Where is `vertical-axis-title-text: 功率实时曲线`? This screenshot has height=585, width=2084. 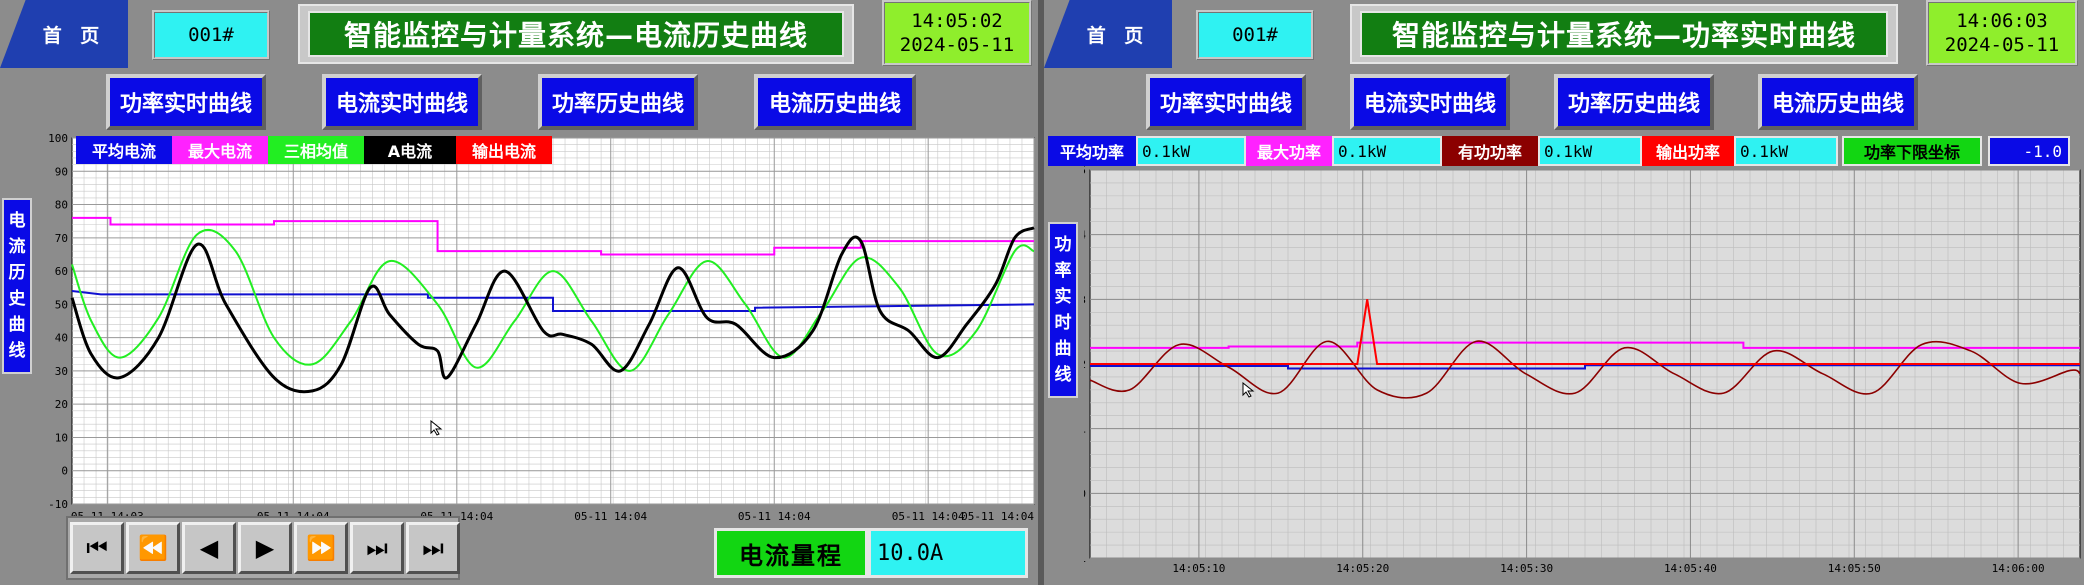 vertical-axis-title-text: 功率实时曲线 is located at coordinates (1063, 310).